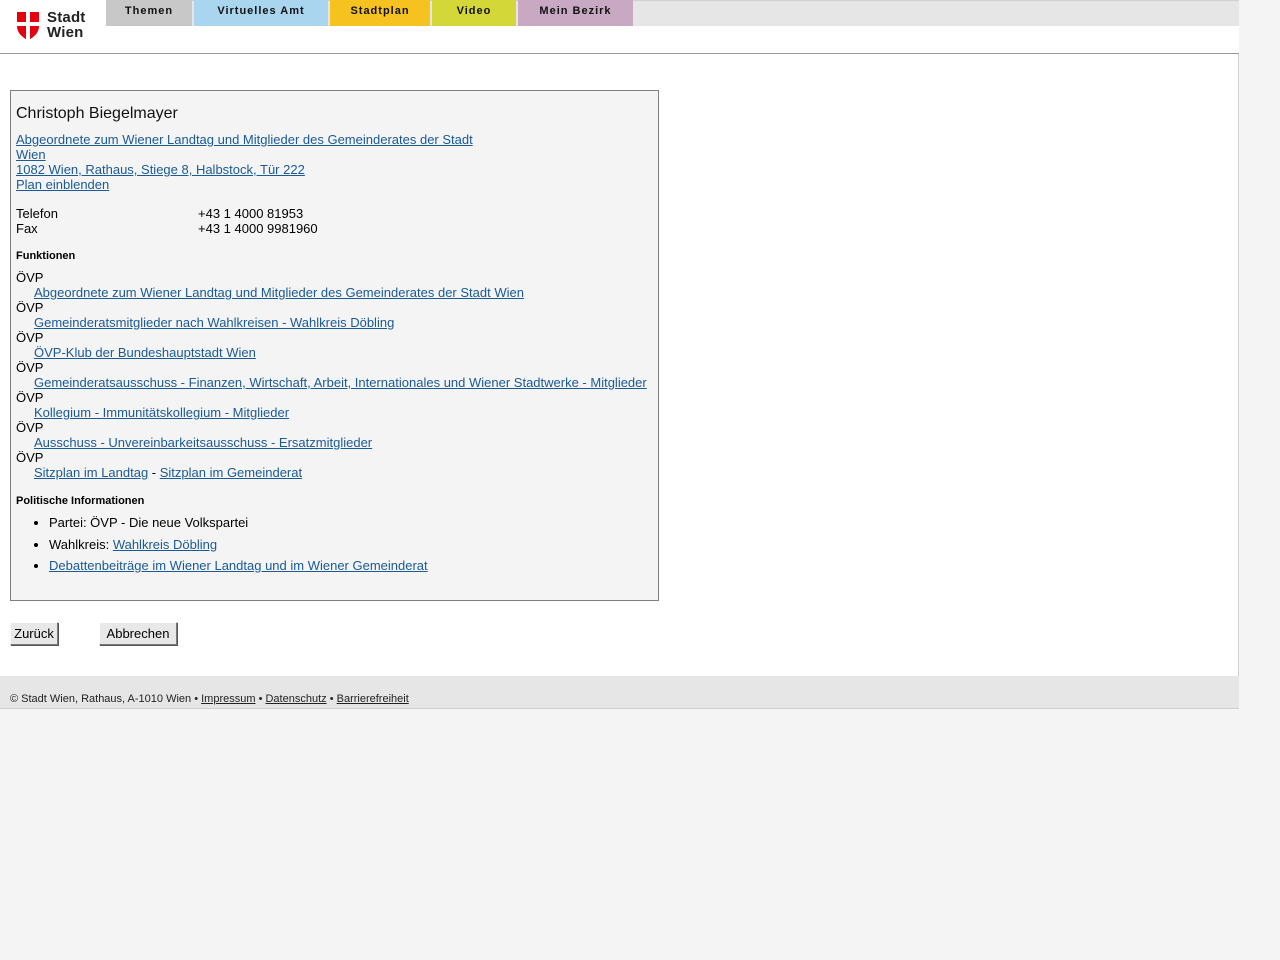  What do you see at coordinates (34, 633) in the screenshot?
I see `back-button: Zurück` at bounding box center [34, 633].